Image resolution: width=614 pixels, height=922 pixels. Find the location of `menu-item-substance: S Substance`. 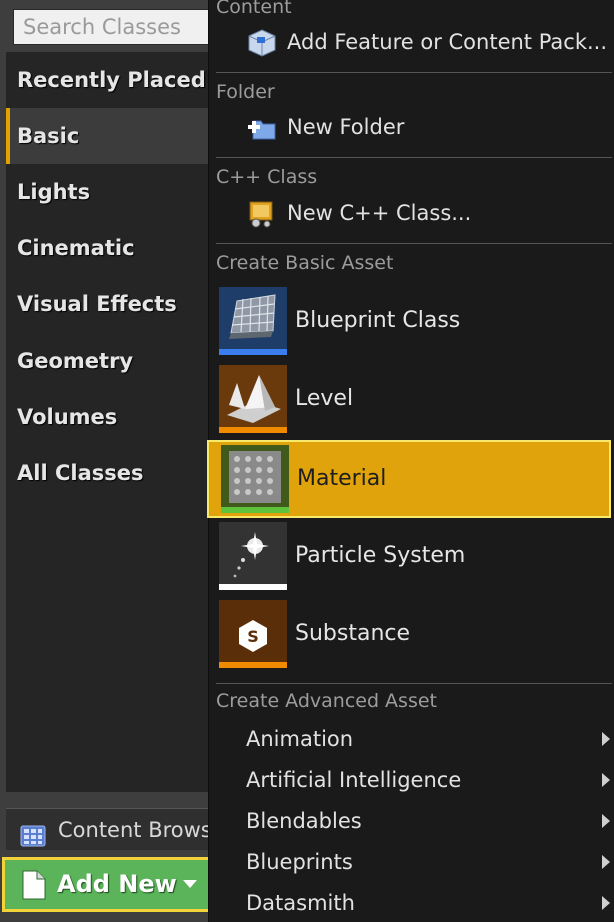

menu-item-substance: S Substance is located at coordinates (411, 636).